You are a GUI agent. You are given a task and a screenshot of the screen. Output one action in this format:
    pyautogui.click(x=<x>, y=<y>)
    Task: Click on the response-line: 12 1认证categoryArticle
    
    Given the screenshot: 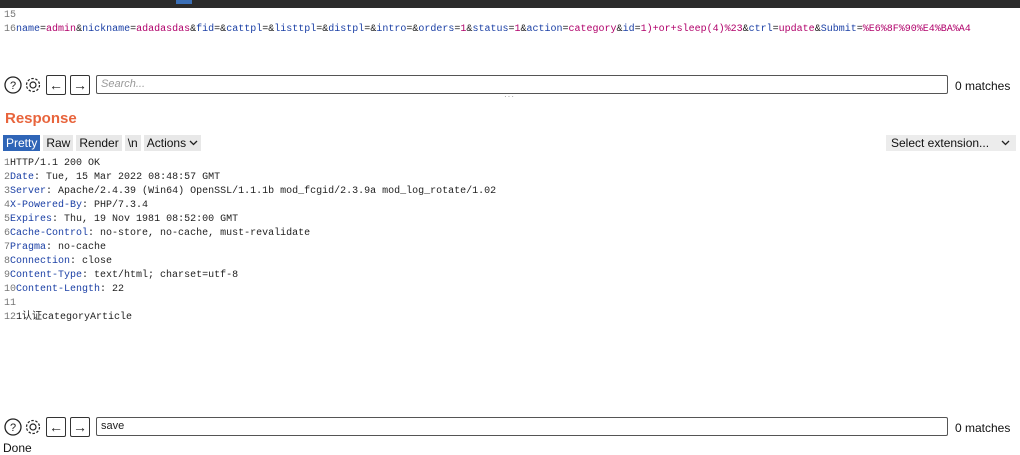 What is the action you would take?
    pyautogui.click(x=250, y=318)
    